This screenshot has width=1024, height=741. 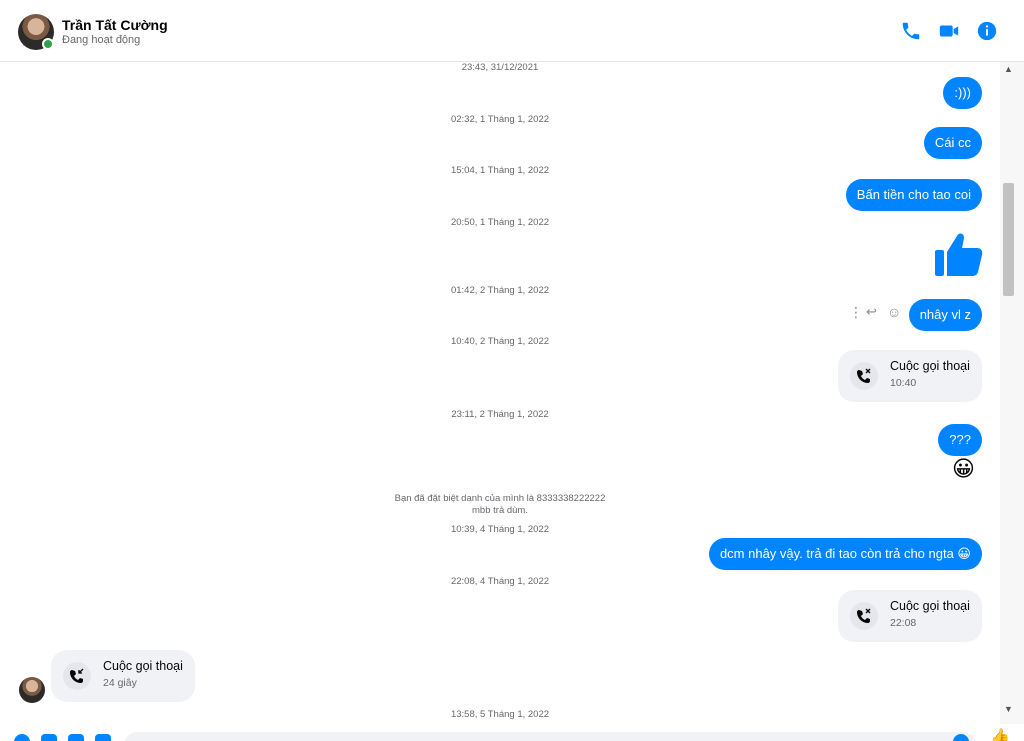 What do you see at coordinates (101, 40) in the screenshot?
I see `contact-status: Đang hoạt động` at bounding box center [101, 40].